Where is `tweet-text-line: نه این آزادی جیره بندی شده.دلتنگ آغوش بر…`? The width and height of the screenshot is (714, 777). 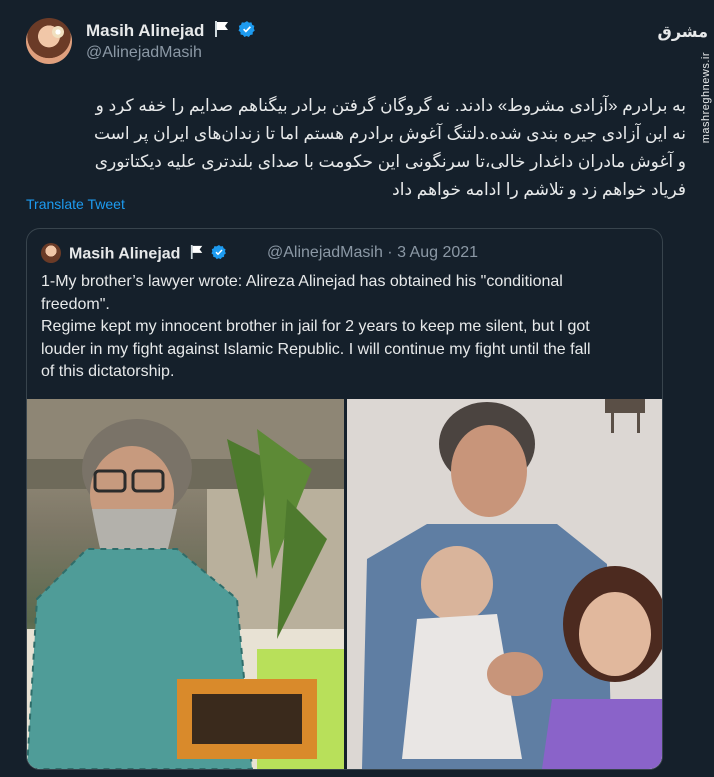 tweet-text-line: نه این آزادی جیره بندی شده.دلتنگ آغوش بر… is located at coordinates (389, 133).